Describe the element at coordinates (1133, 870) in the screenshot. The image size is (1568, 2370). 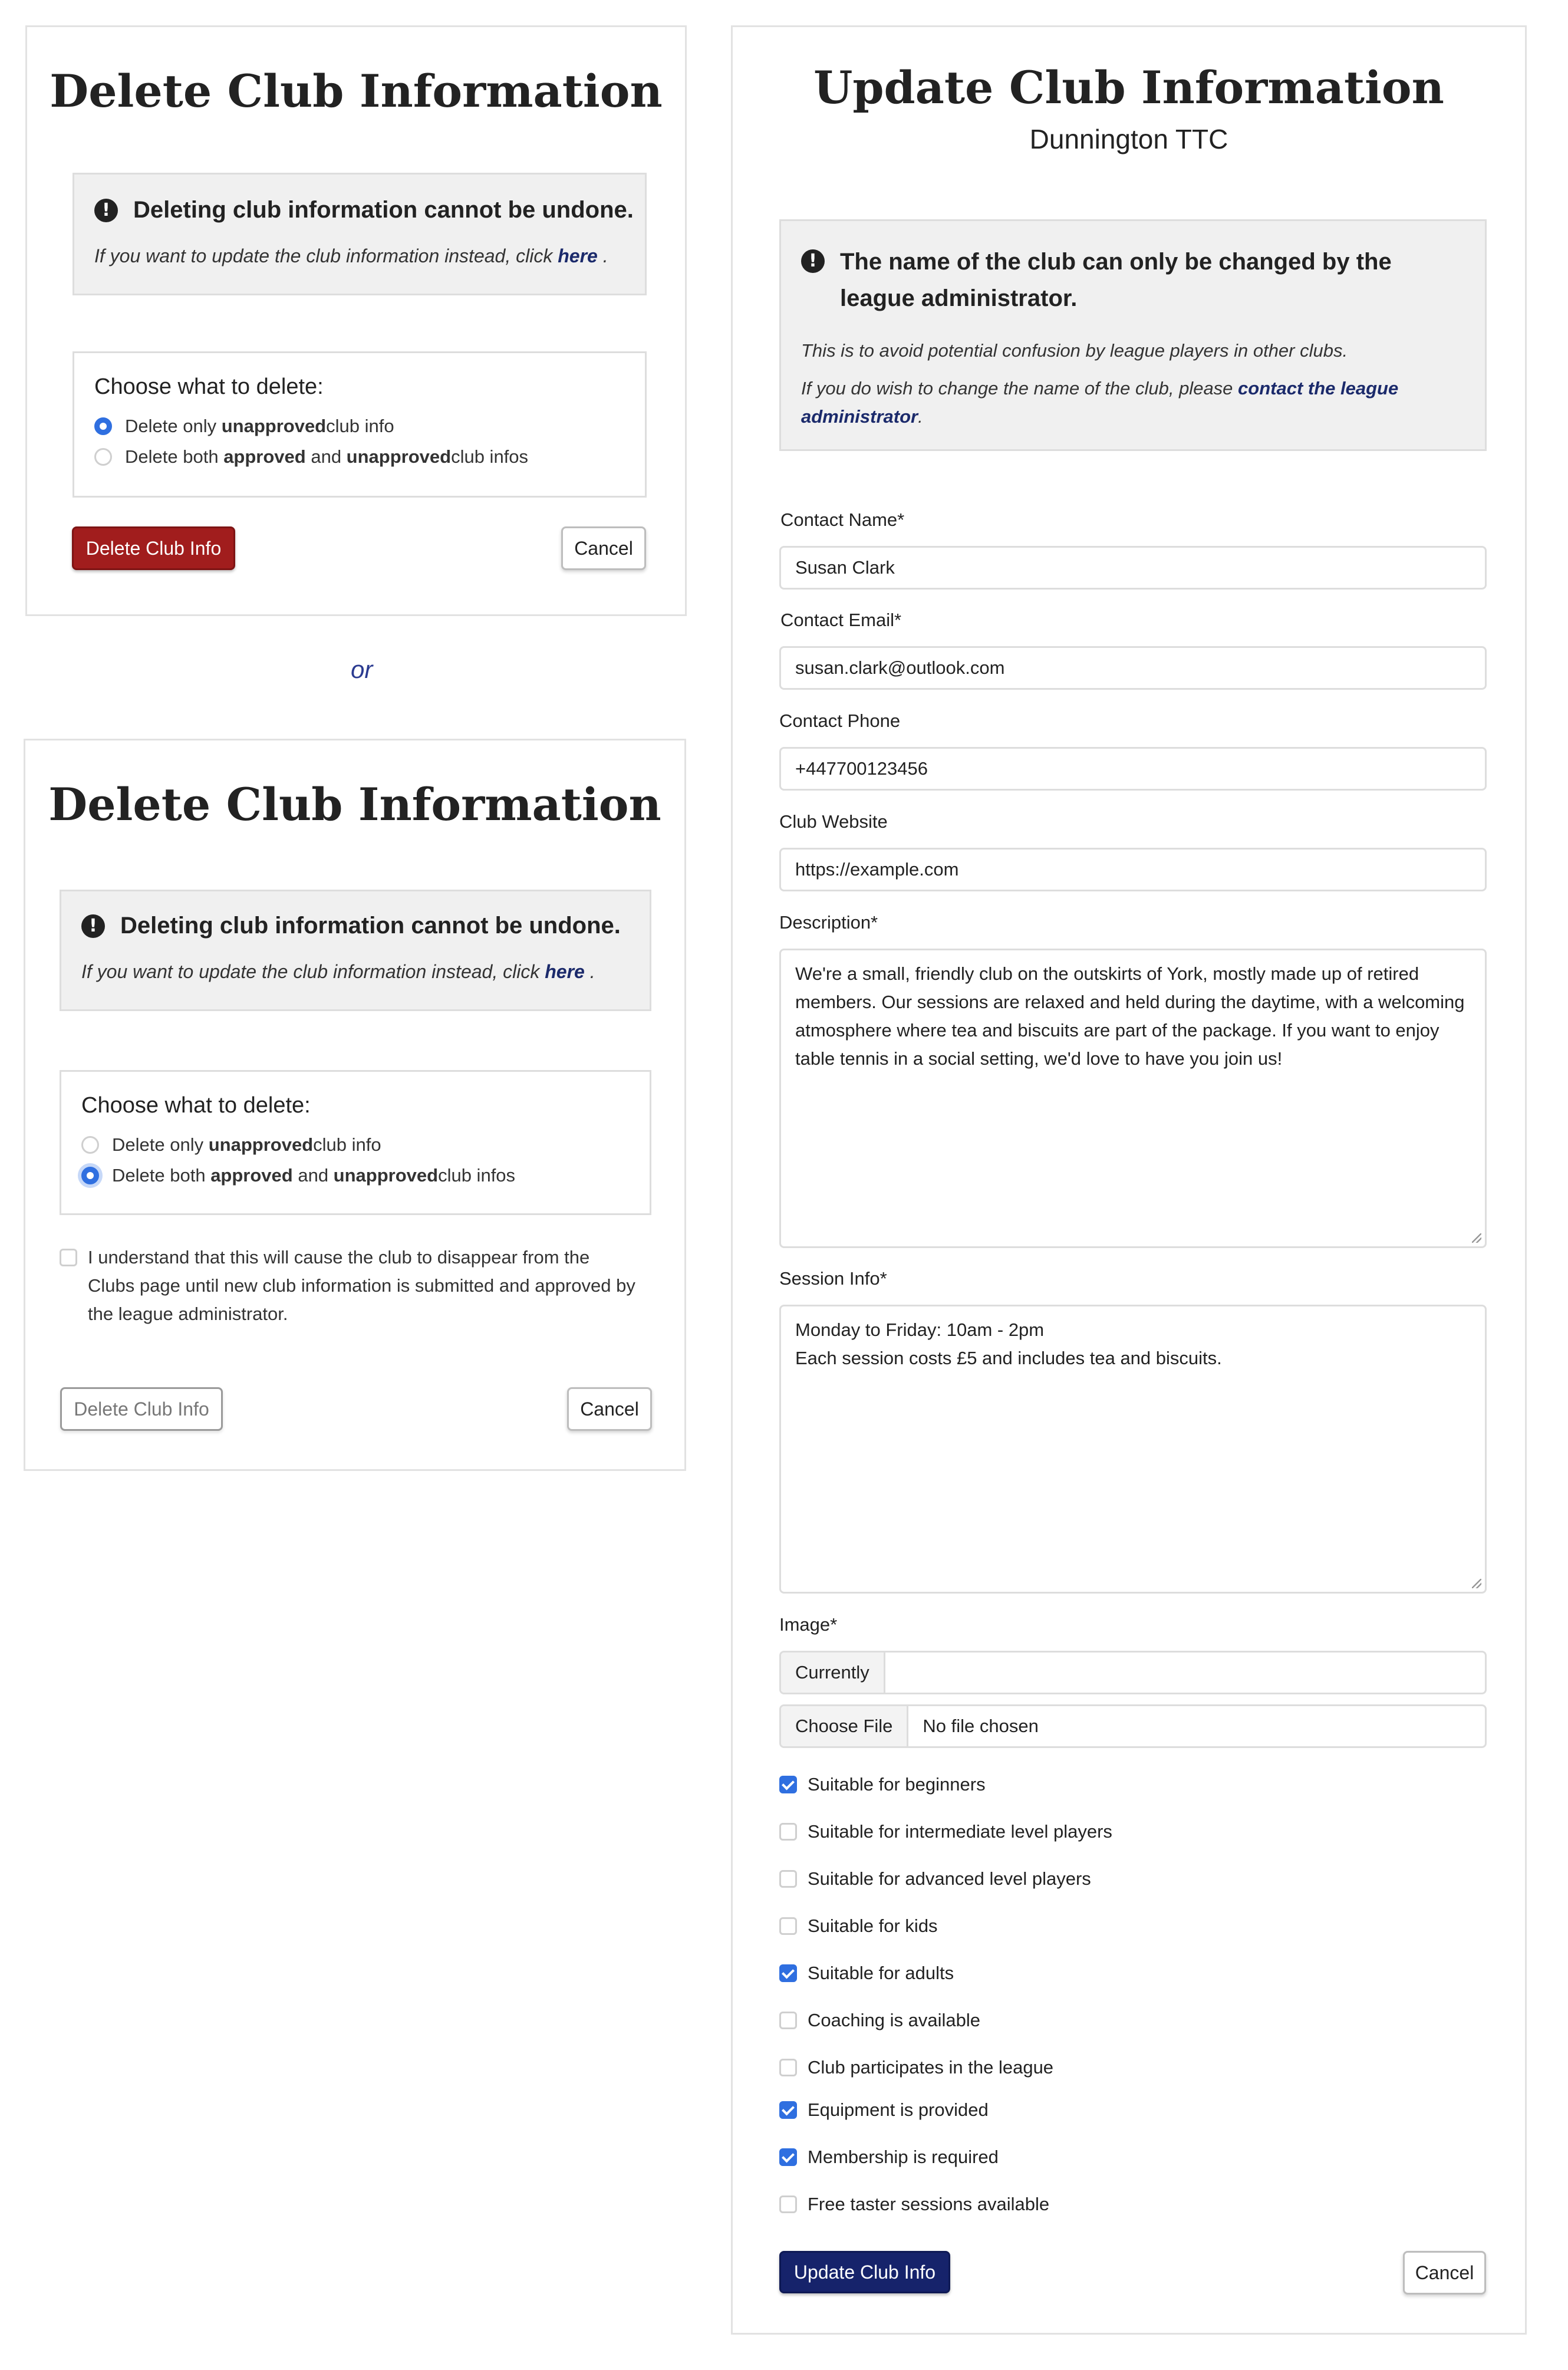
I see `club-website-input: https://example.com` at that location.